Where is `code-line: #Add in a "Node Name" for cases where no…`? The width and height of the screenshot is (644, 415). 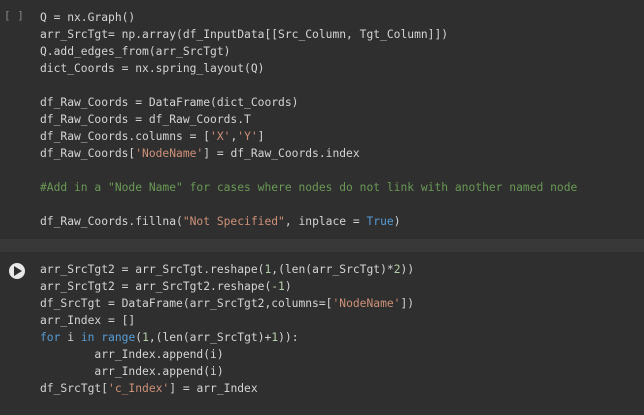
code-line: #Add in a "Node Name" for cases where no… is located at coordinates (308, 187).